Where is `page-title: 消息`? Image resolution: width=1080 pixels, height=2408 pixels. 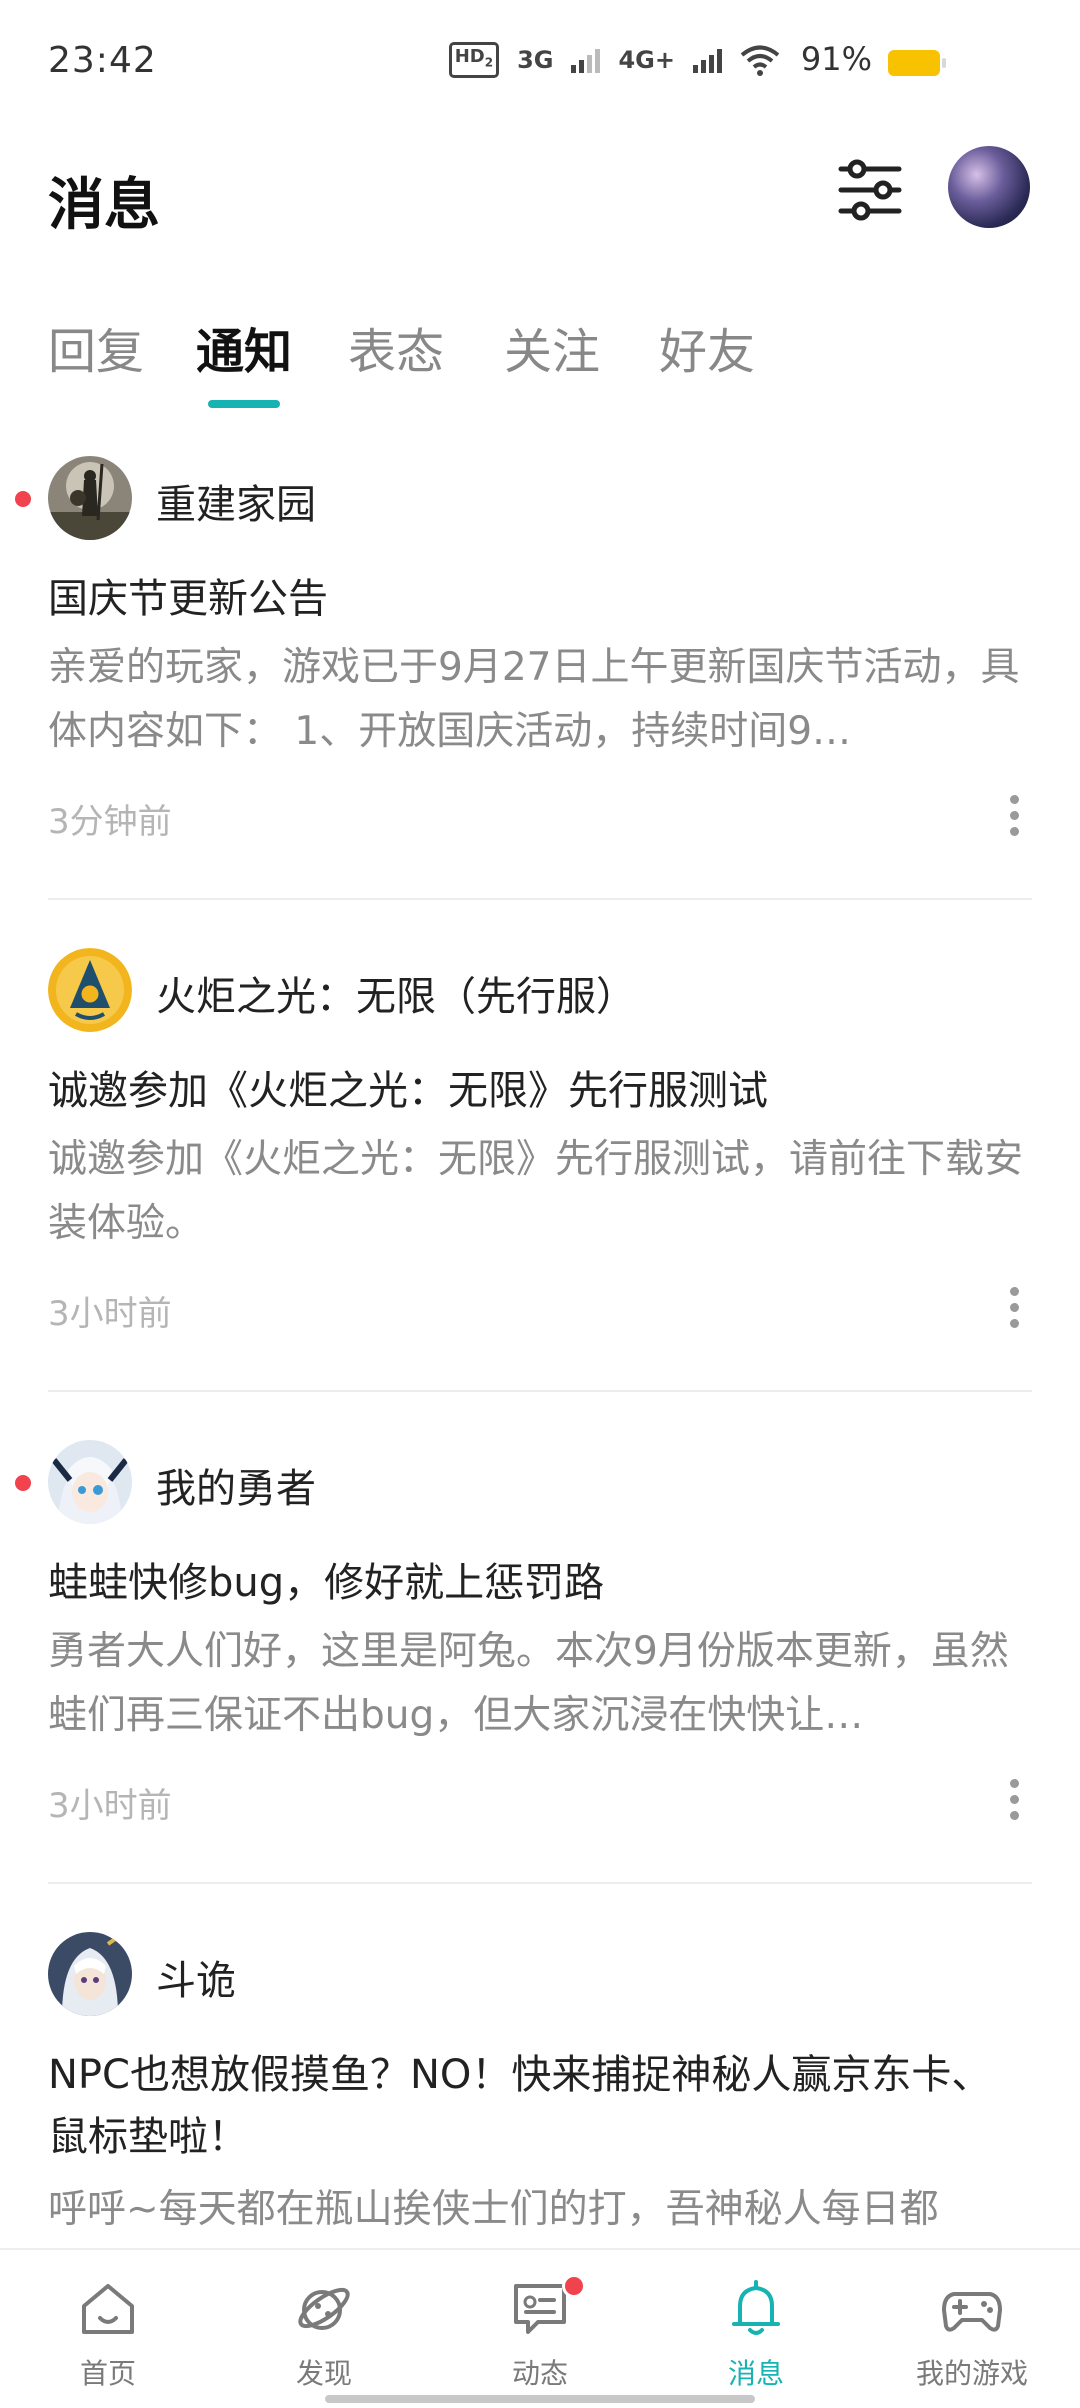 page-title: 消息 is located at coordinates (104, 205).